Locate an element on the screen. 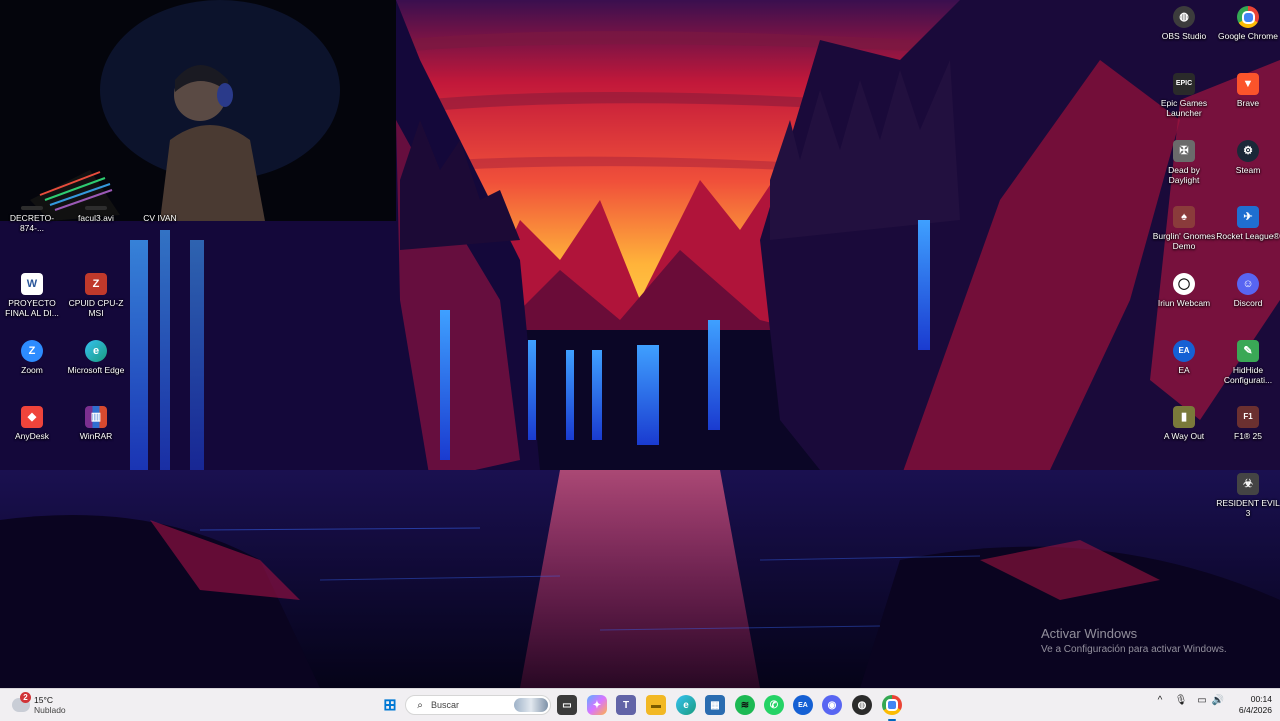  steam-icon: ⚙ is located at coordinates (1248, 151).